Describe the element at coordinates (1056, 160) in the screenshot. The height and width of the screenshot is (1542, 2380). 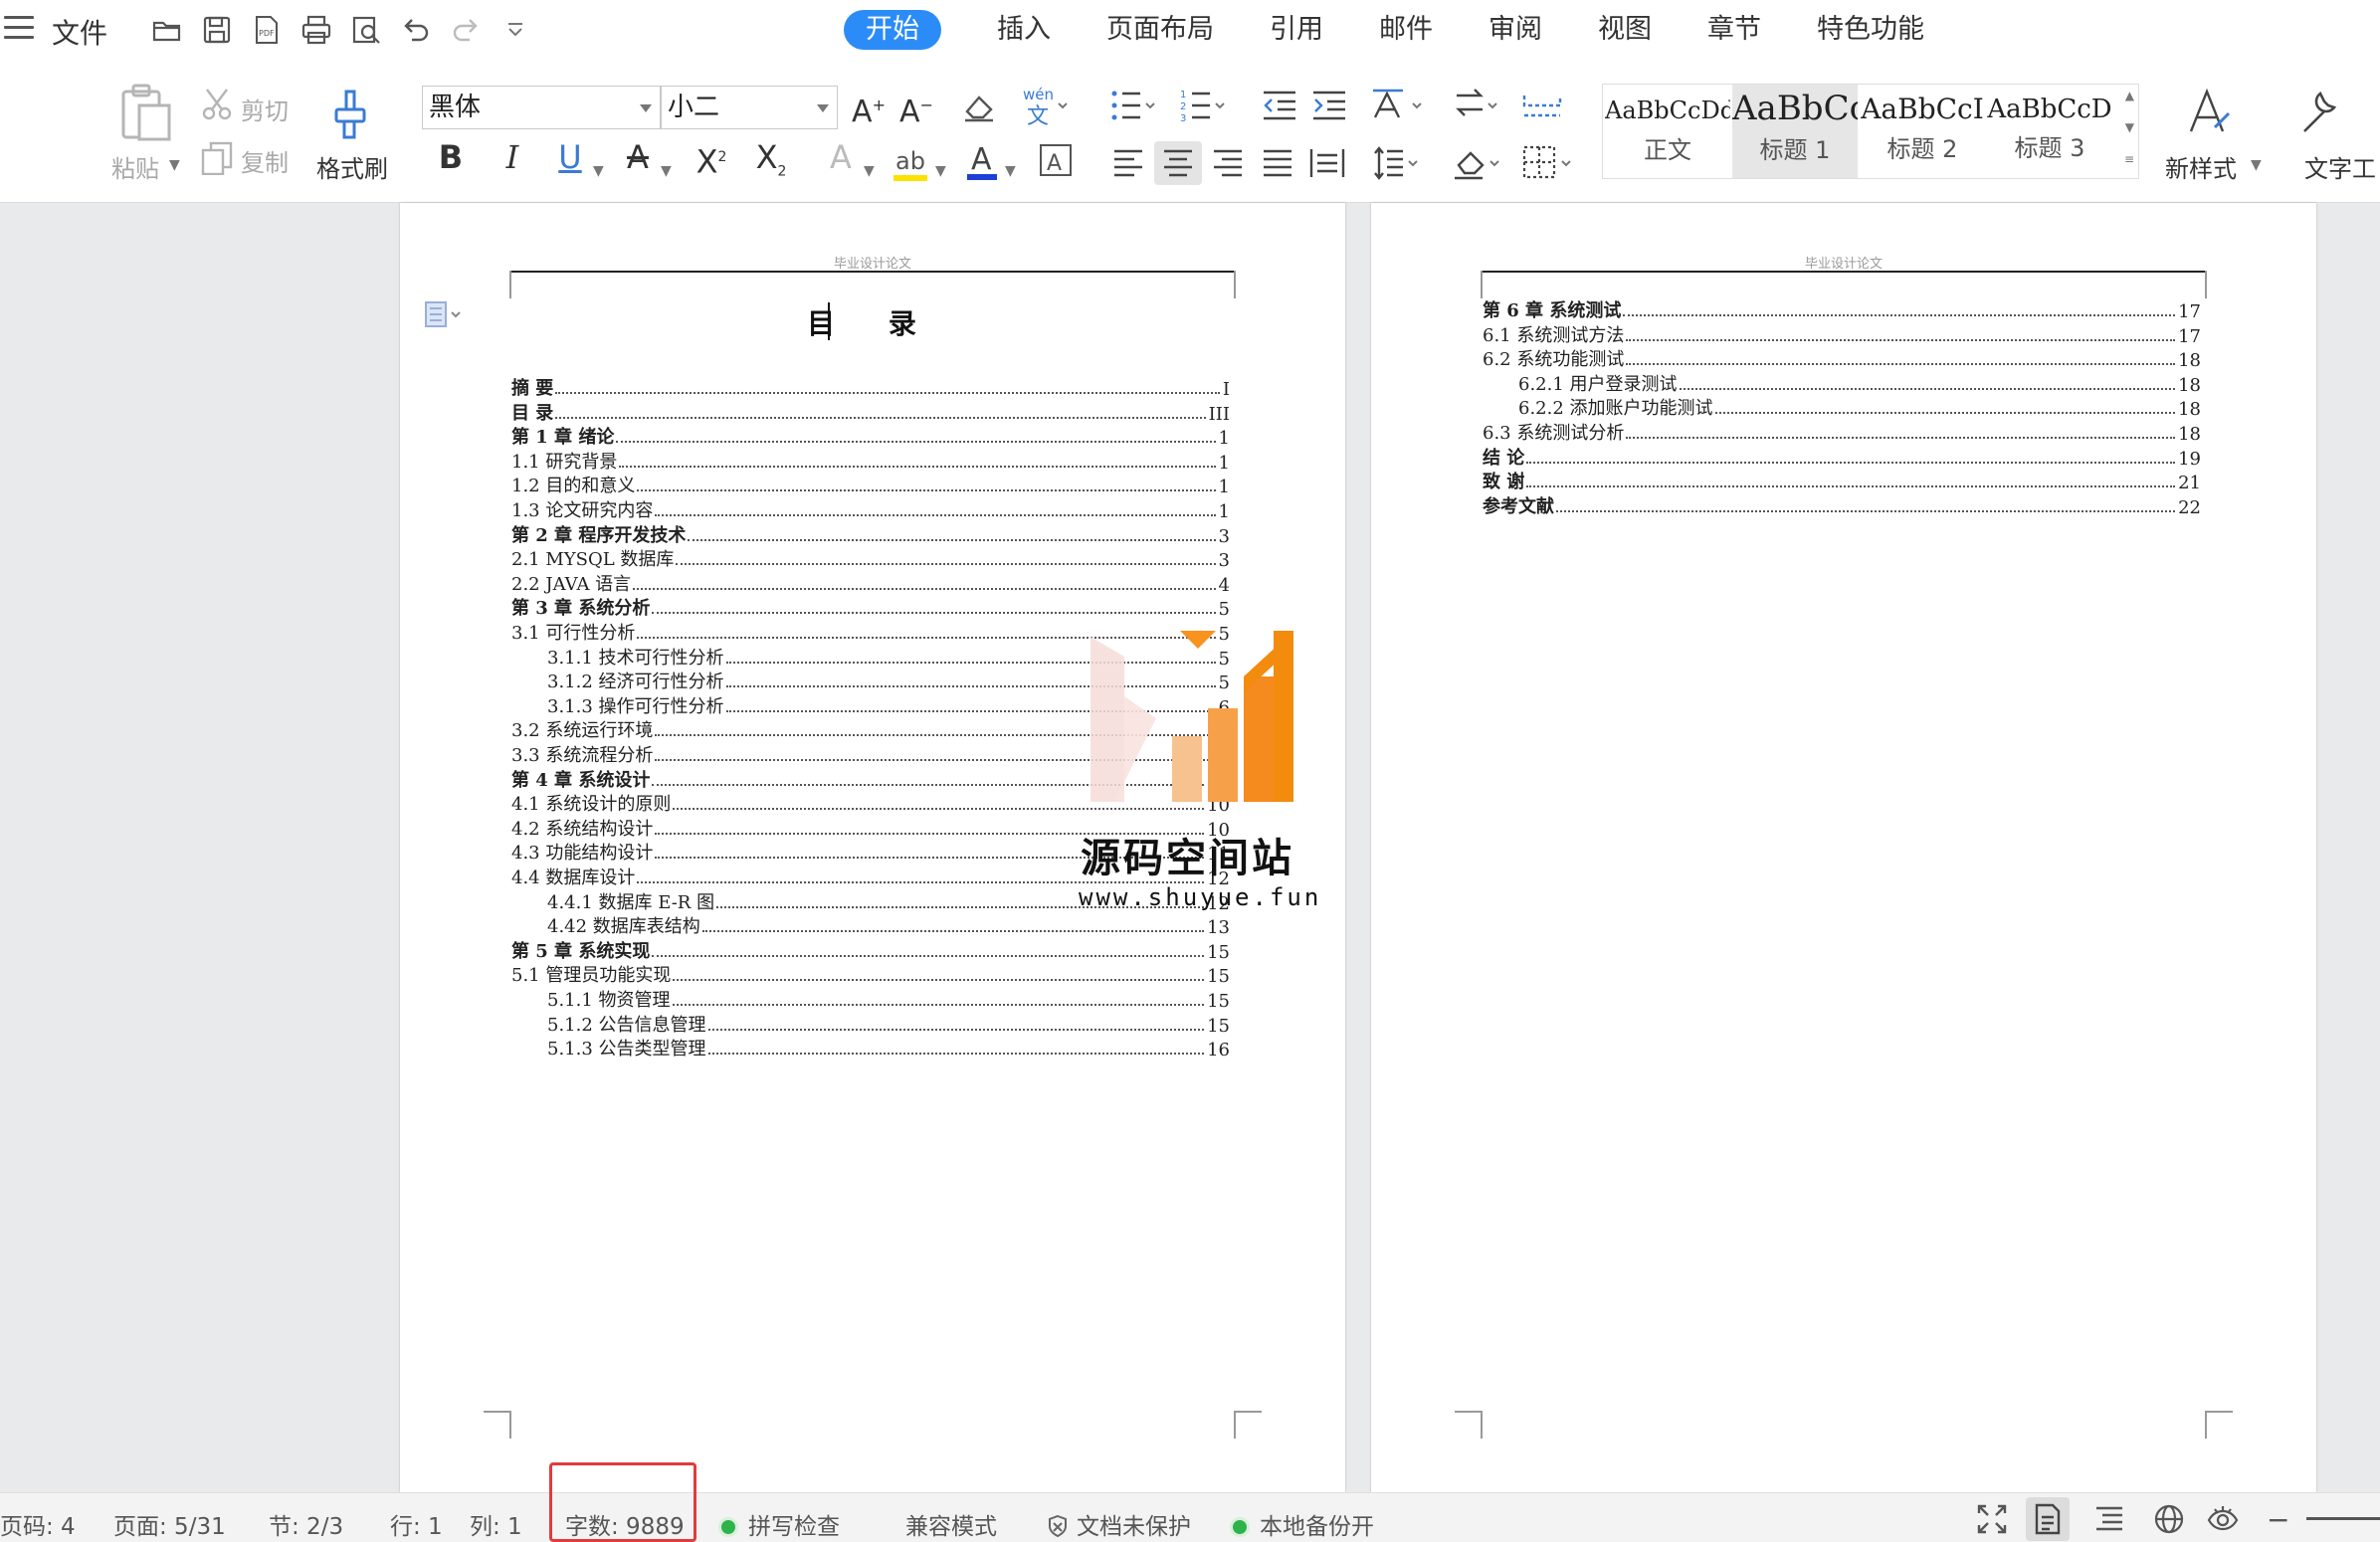
I see `character-border-icon: A` at that location.